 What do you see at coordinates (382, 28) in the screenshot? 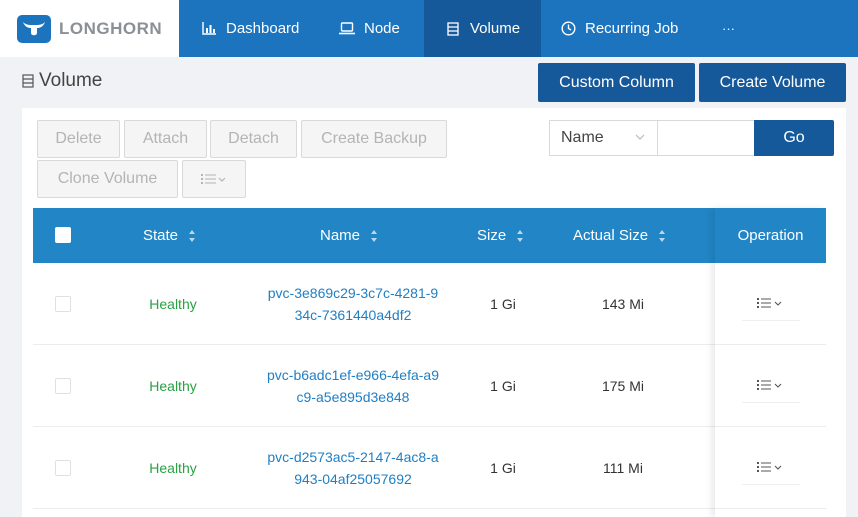
I see `nav-label: Node` at bounding box center [382, 28].